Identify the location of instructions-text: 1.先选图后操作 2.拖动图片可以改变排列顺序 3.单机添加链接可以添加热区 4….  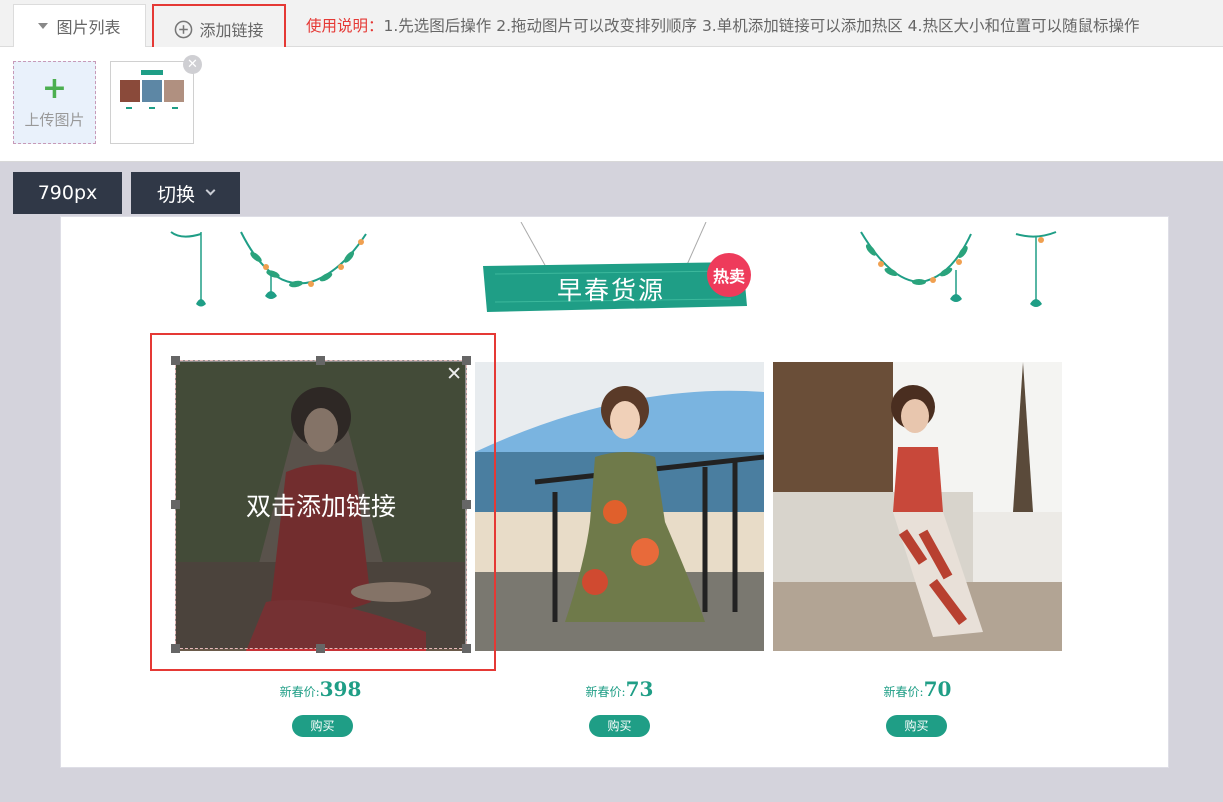
(761, 26).